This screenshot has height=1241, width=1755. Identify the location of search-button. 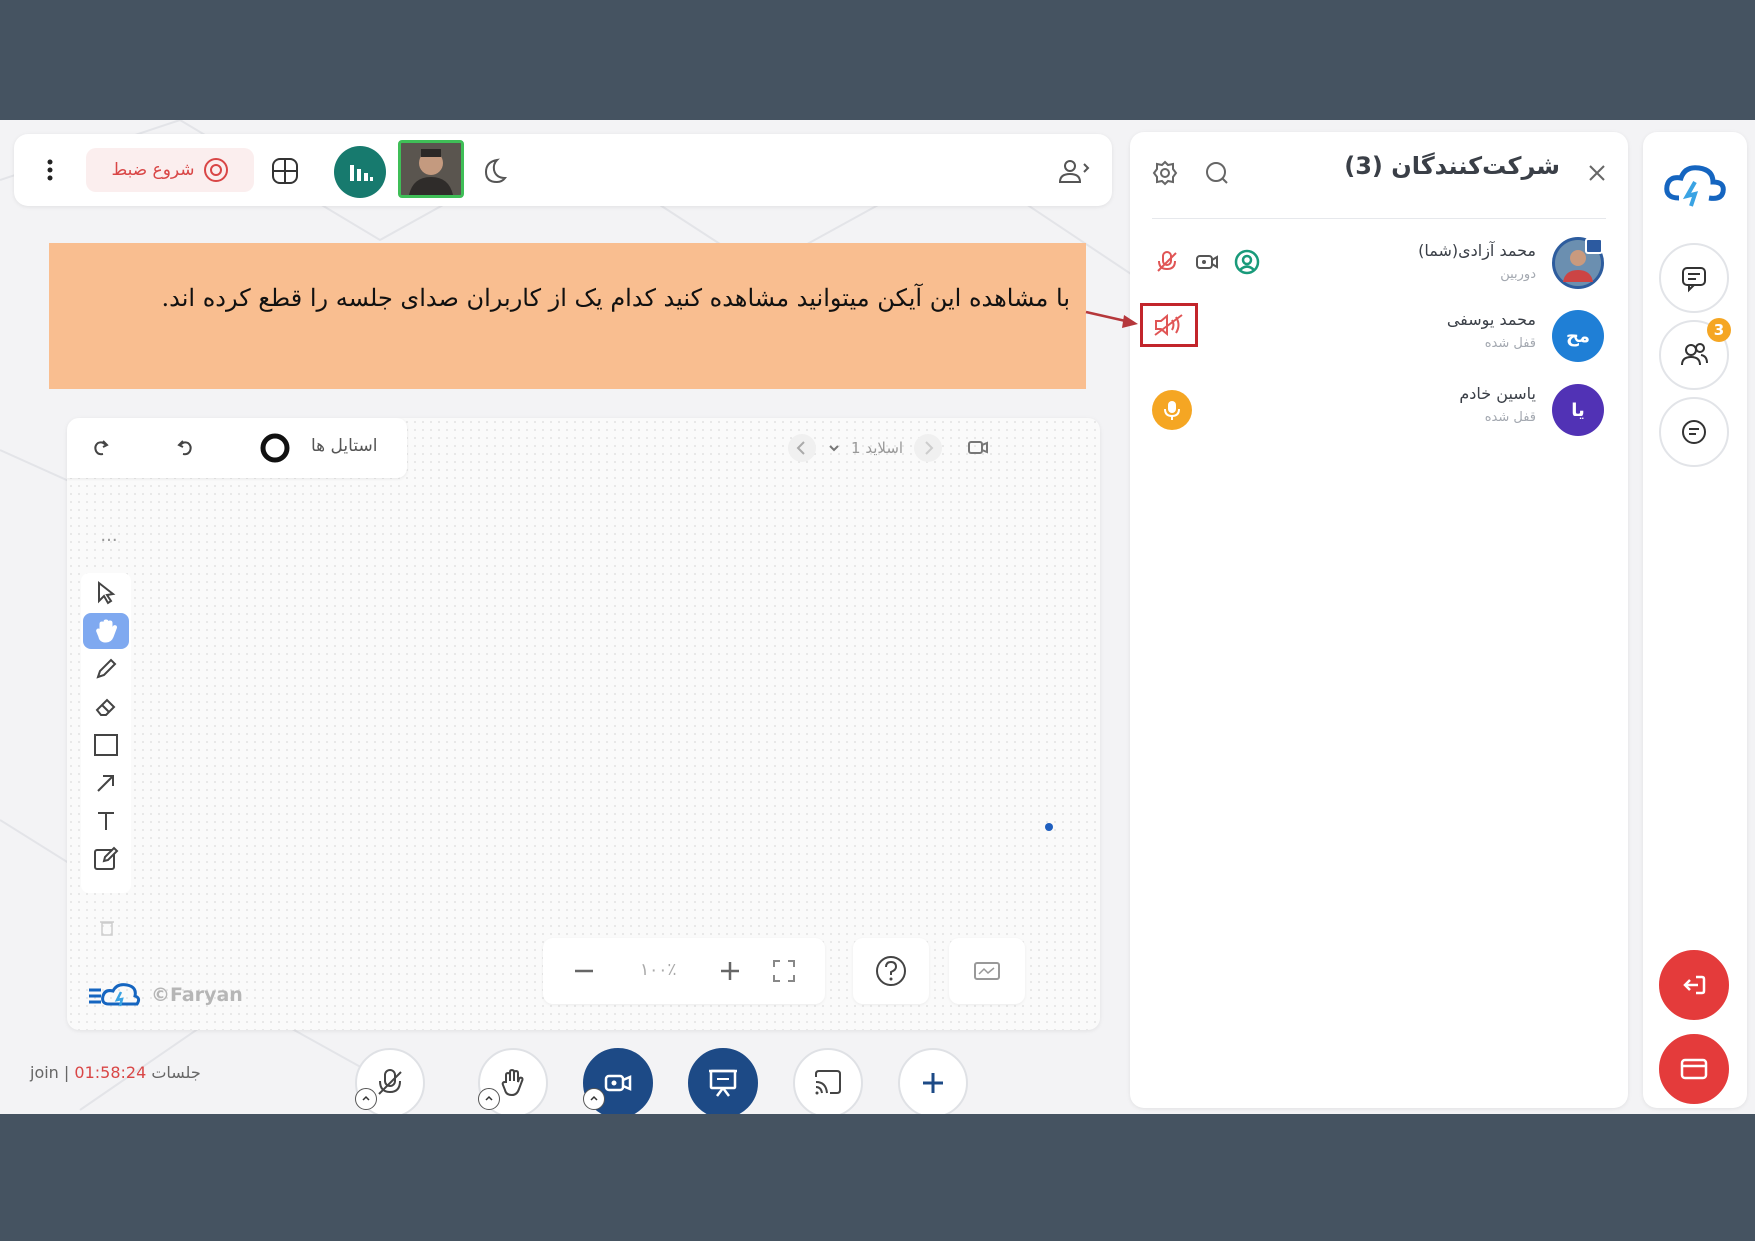
(1217, 173).